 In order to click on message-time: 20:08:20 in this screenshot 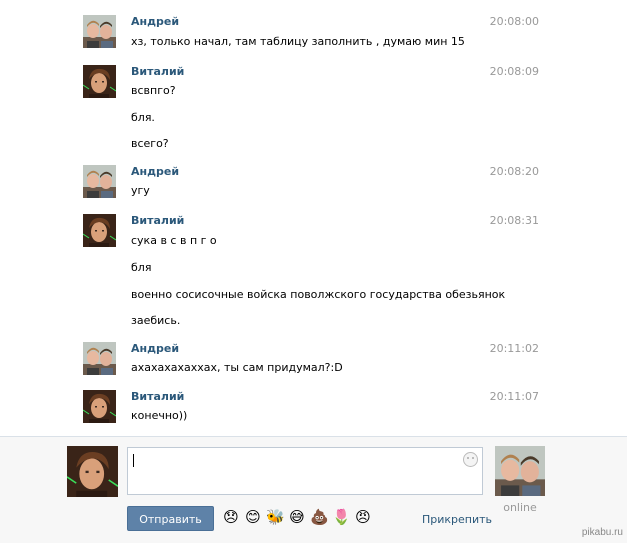, I will do `click(514, 171)`.